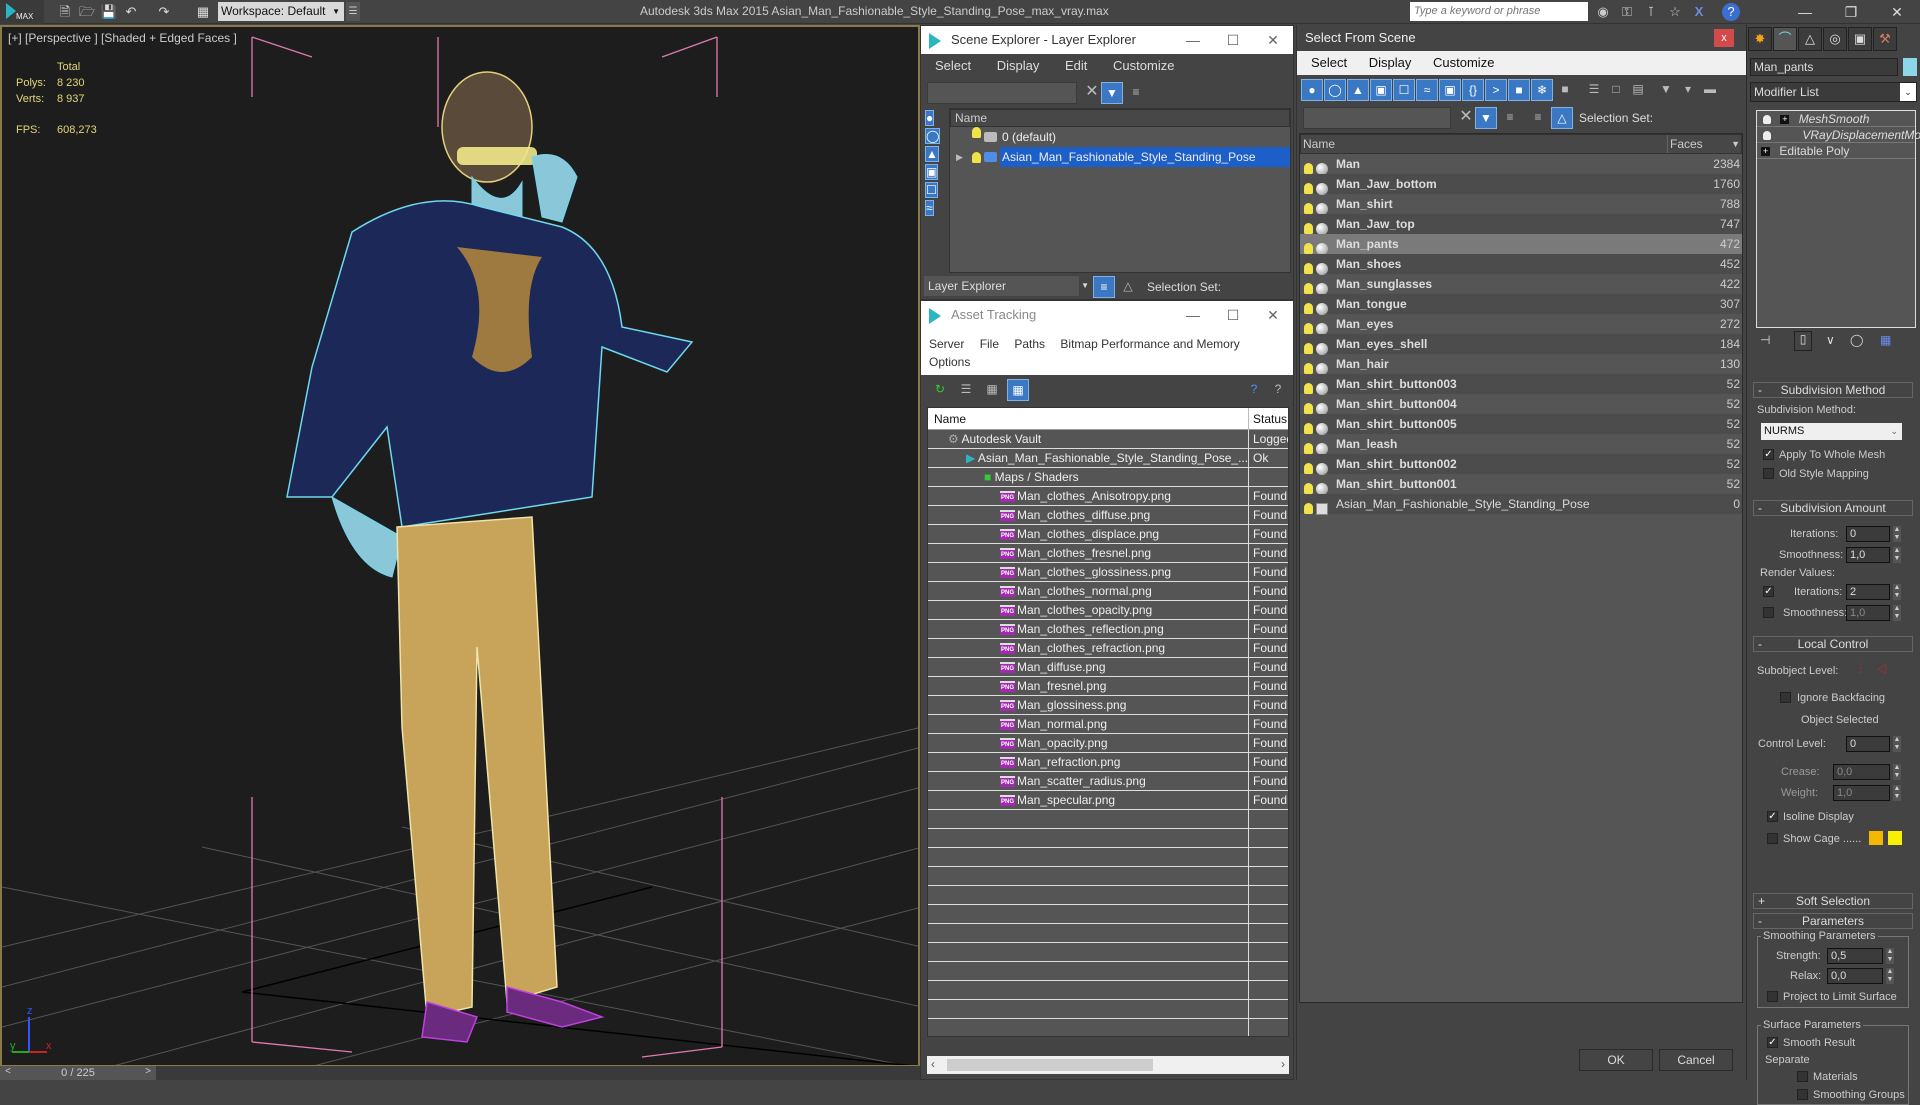 The height and width of the screenshot is (1105, 1920). I want to click on rollout-local-control: - Local Control, so click(1833, 644).